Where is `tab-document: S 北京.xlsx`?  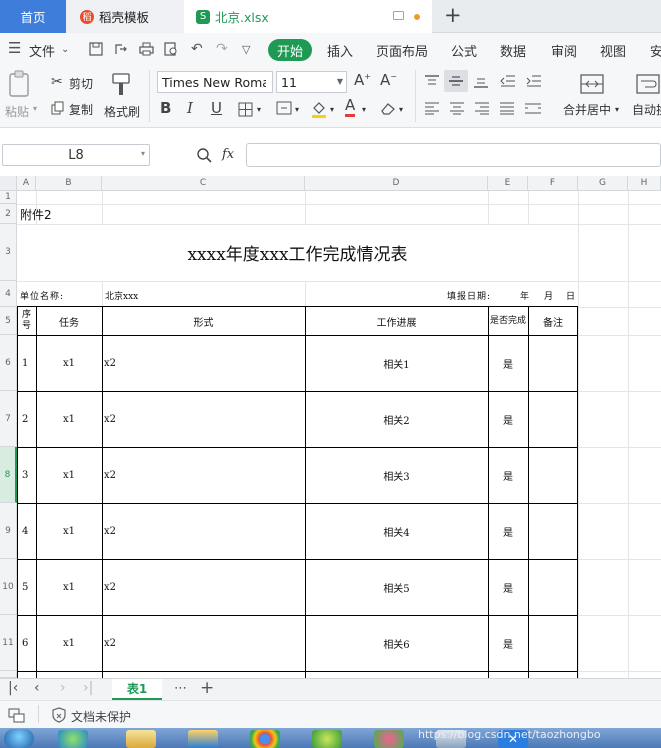 tab-document: S 北京.xlsx is located at coordinates (308, 16).